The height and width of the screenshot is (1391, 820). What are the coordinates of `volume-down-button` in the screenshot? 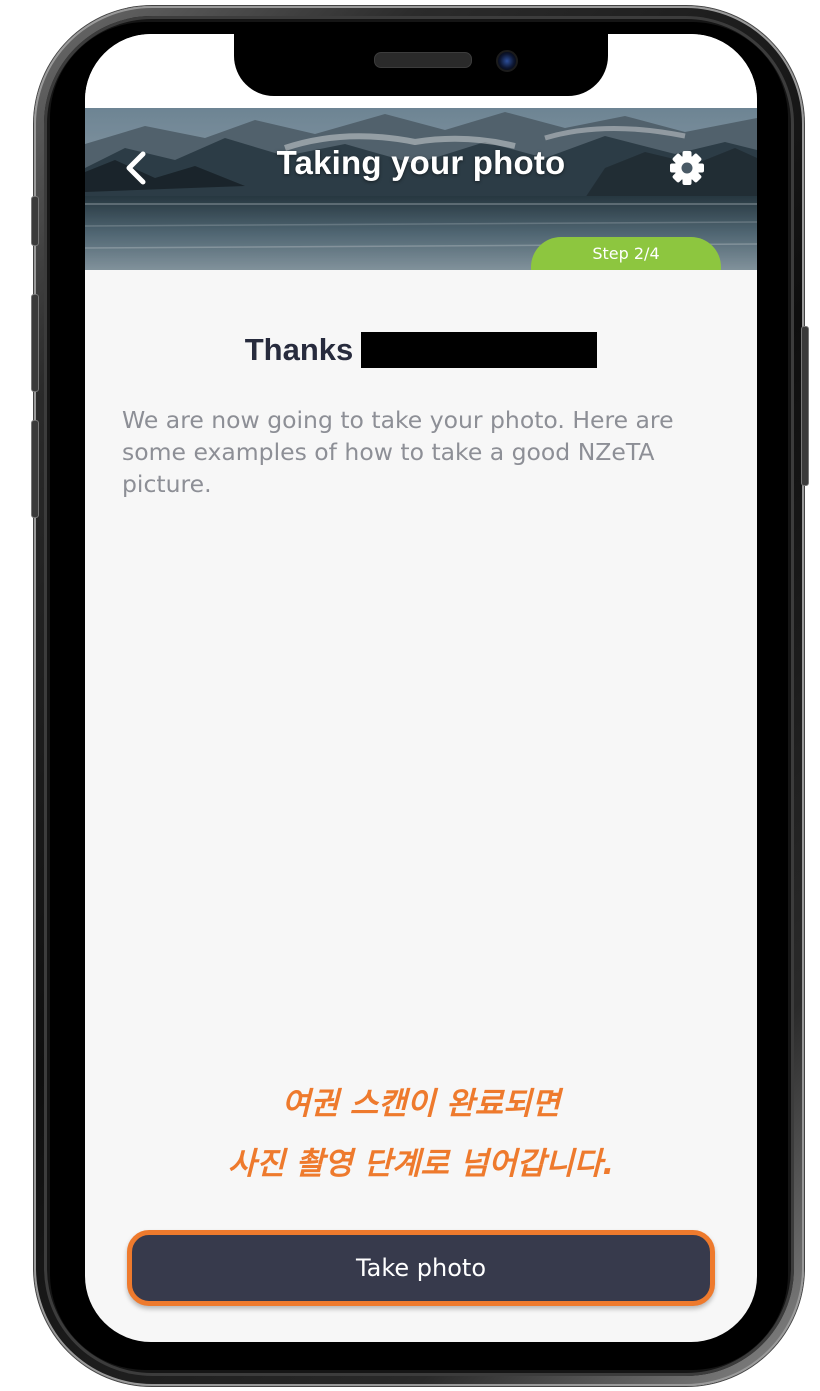 It's located at (35, 469).